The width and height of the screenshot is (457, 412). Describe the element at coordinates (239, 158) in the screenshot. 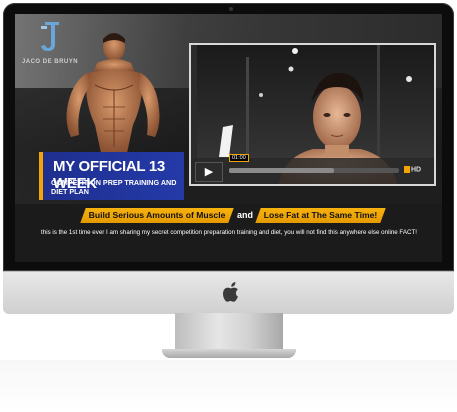

I see `video-time-label: 01:00` at that location.